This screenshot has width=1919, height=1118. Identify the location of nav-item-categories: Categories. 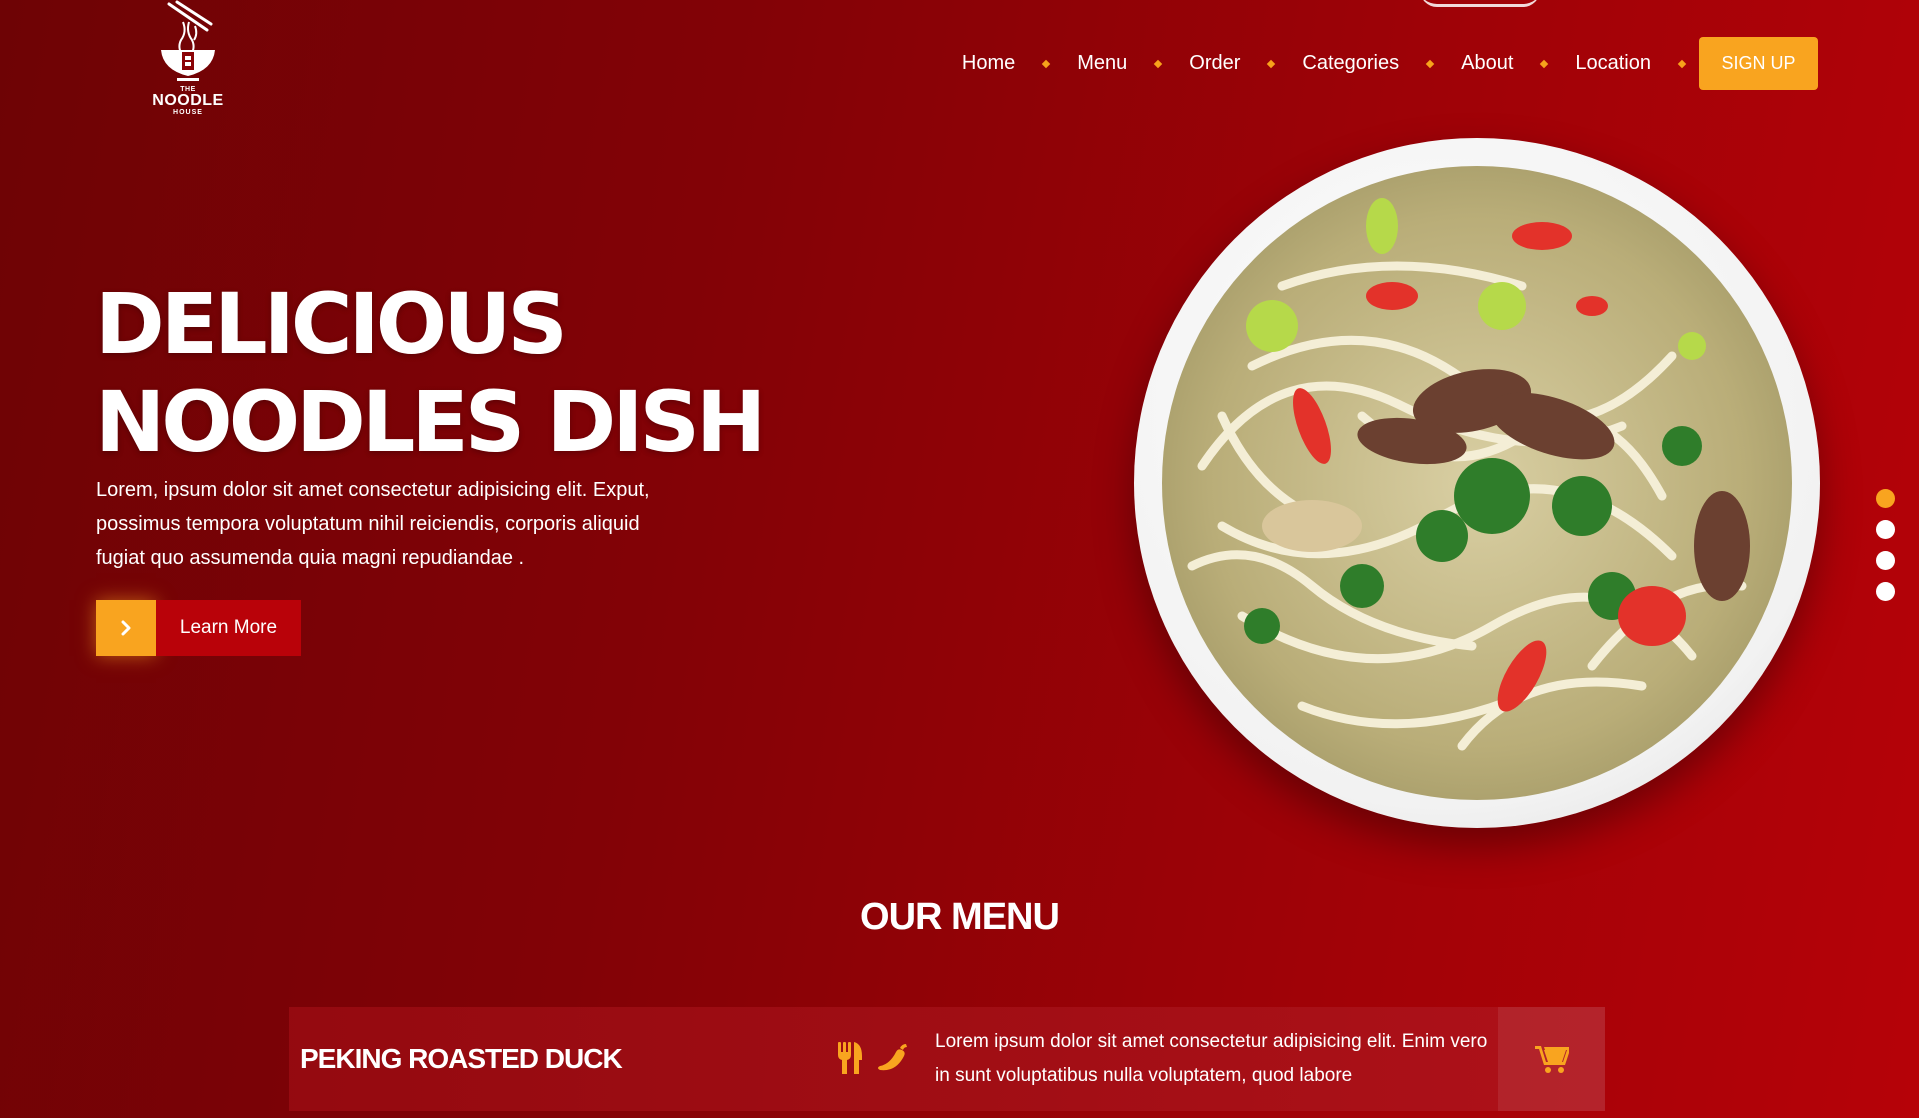
(1381, 63).